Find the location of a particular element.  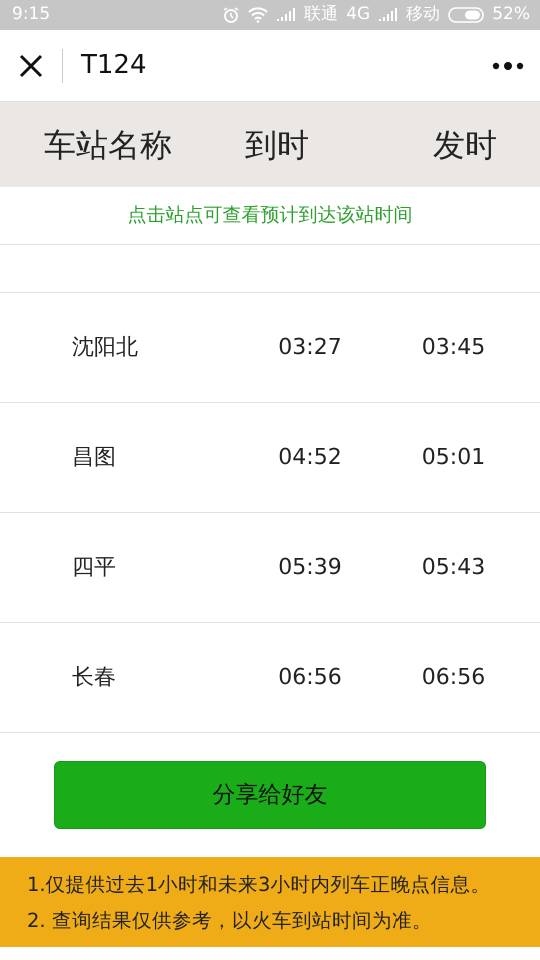

station-row: 昌图 04:52 05:01 is located at coordinates (270, 458).